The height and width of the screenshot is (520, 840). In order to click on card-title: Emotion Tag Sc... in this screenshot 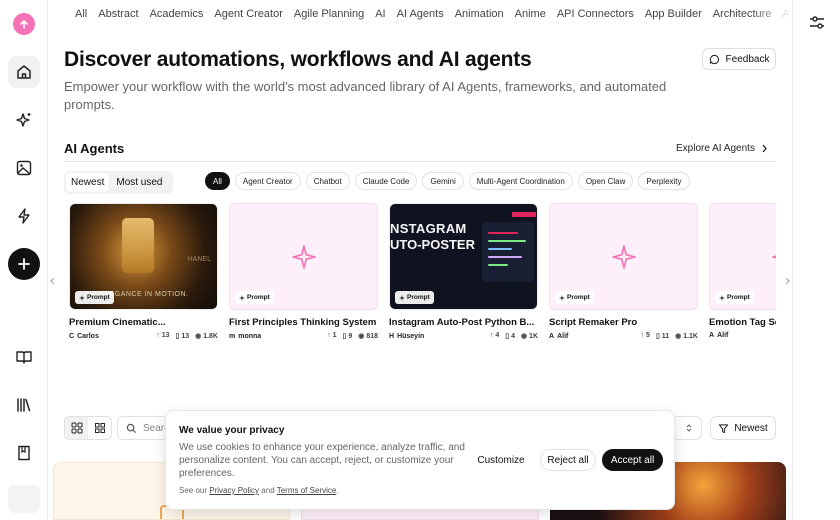, I will do `click(742, 322)`.